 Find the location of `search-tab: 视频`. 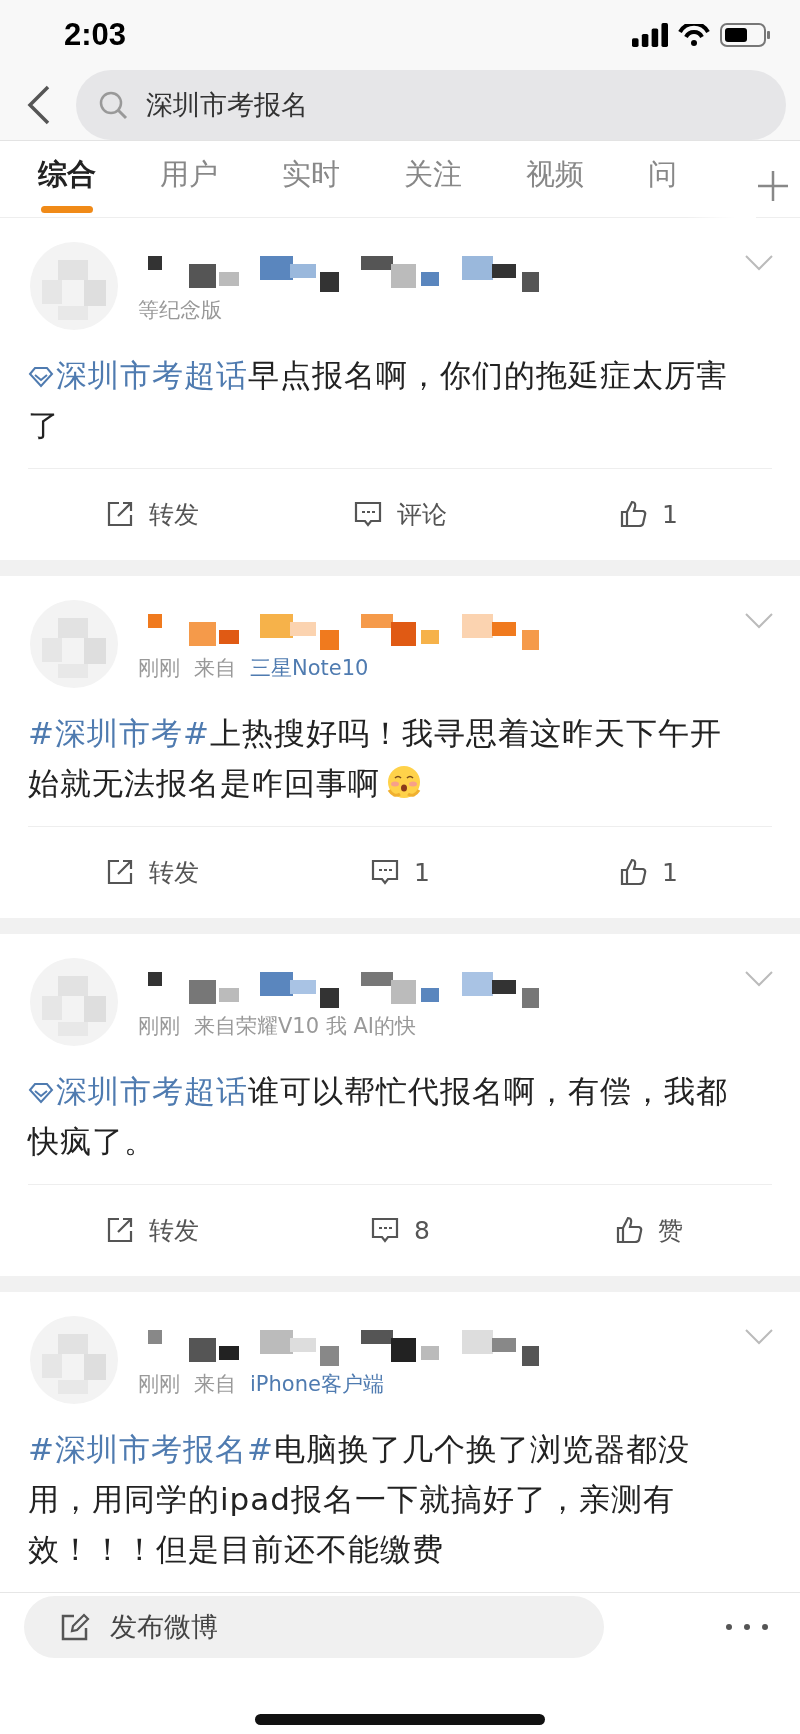

search-tab: 视频 is located at coordinates (555, 178).